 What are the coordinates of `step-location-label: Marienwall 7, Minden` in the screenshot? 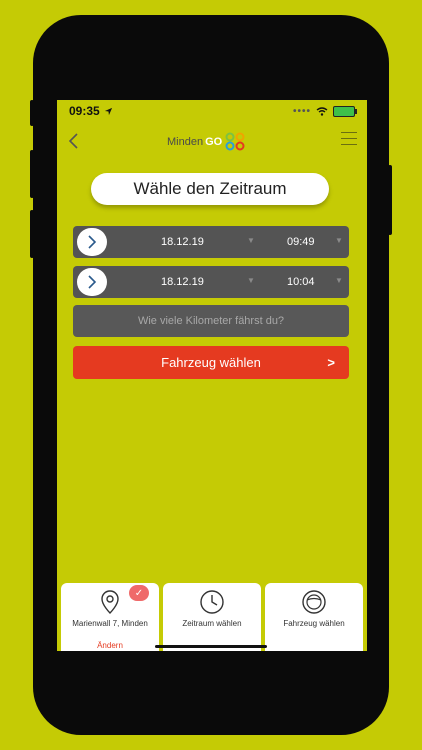 It's located at (110, 623).